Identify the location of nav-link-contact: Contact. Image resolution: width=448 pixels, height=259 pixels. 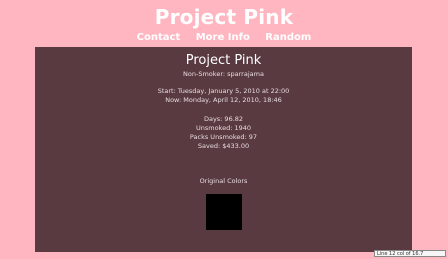
(159, 37).